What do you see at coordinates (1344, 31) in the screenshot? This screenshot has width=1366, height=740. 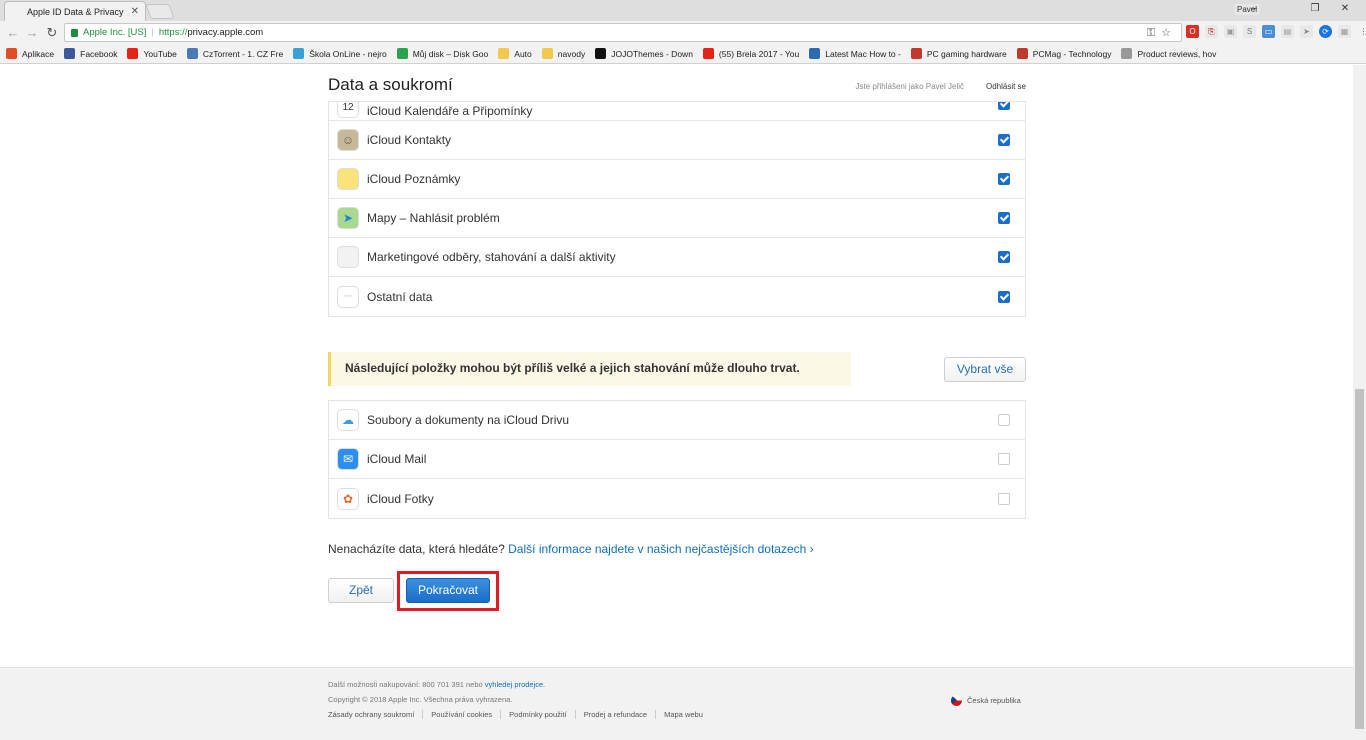 I see `extension-icon: ▦` at bounding box center [1344, 31].